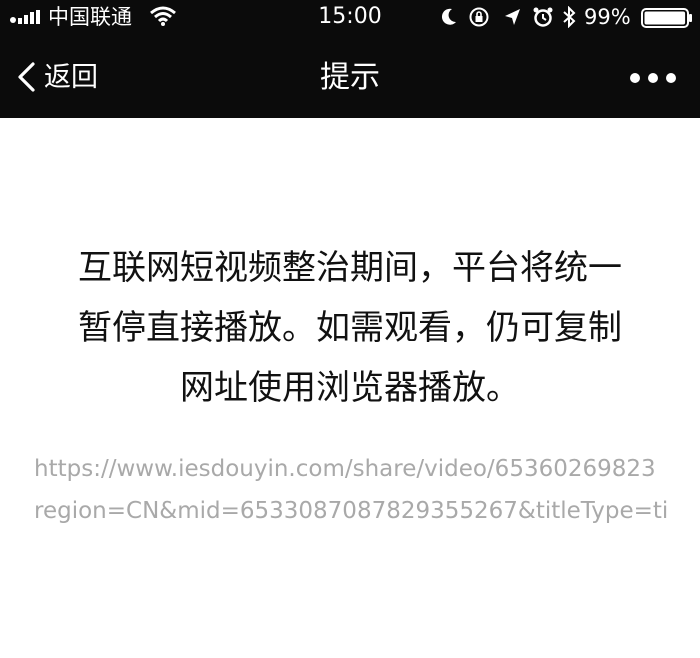  What do you see at coordinates (543, 17) in the screenshot?
I see `alarm-icon` at bounding box center [543, 17].